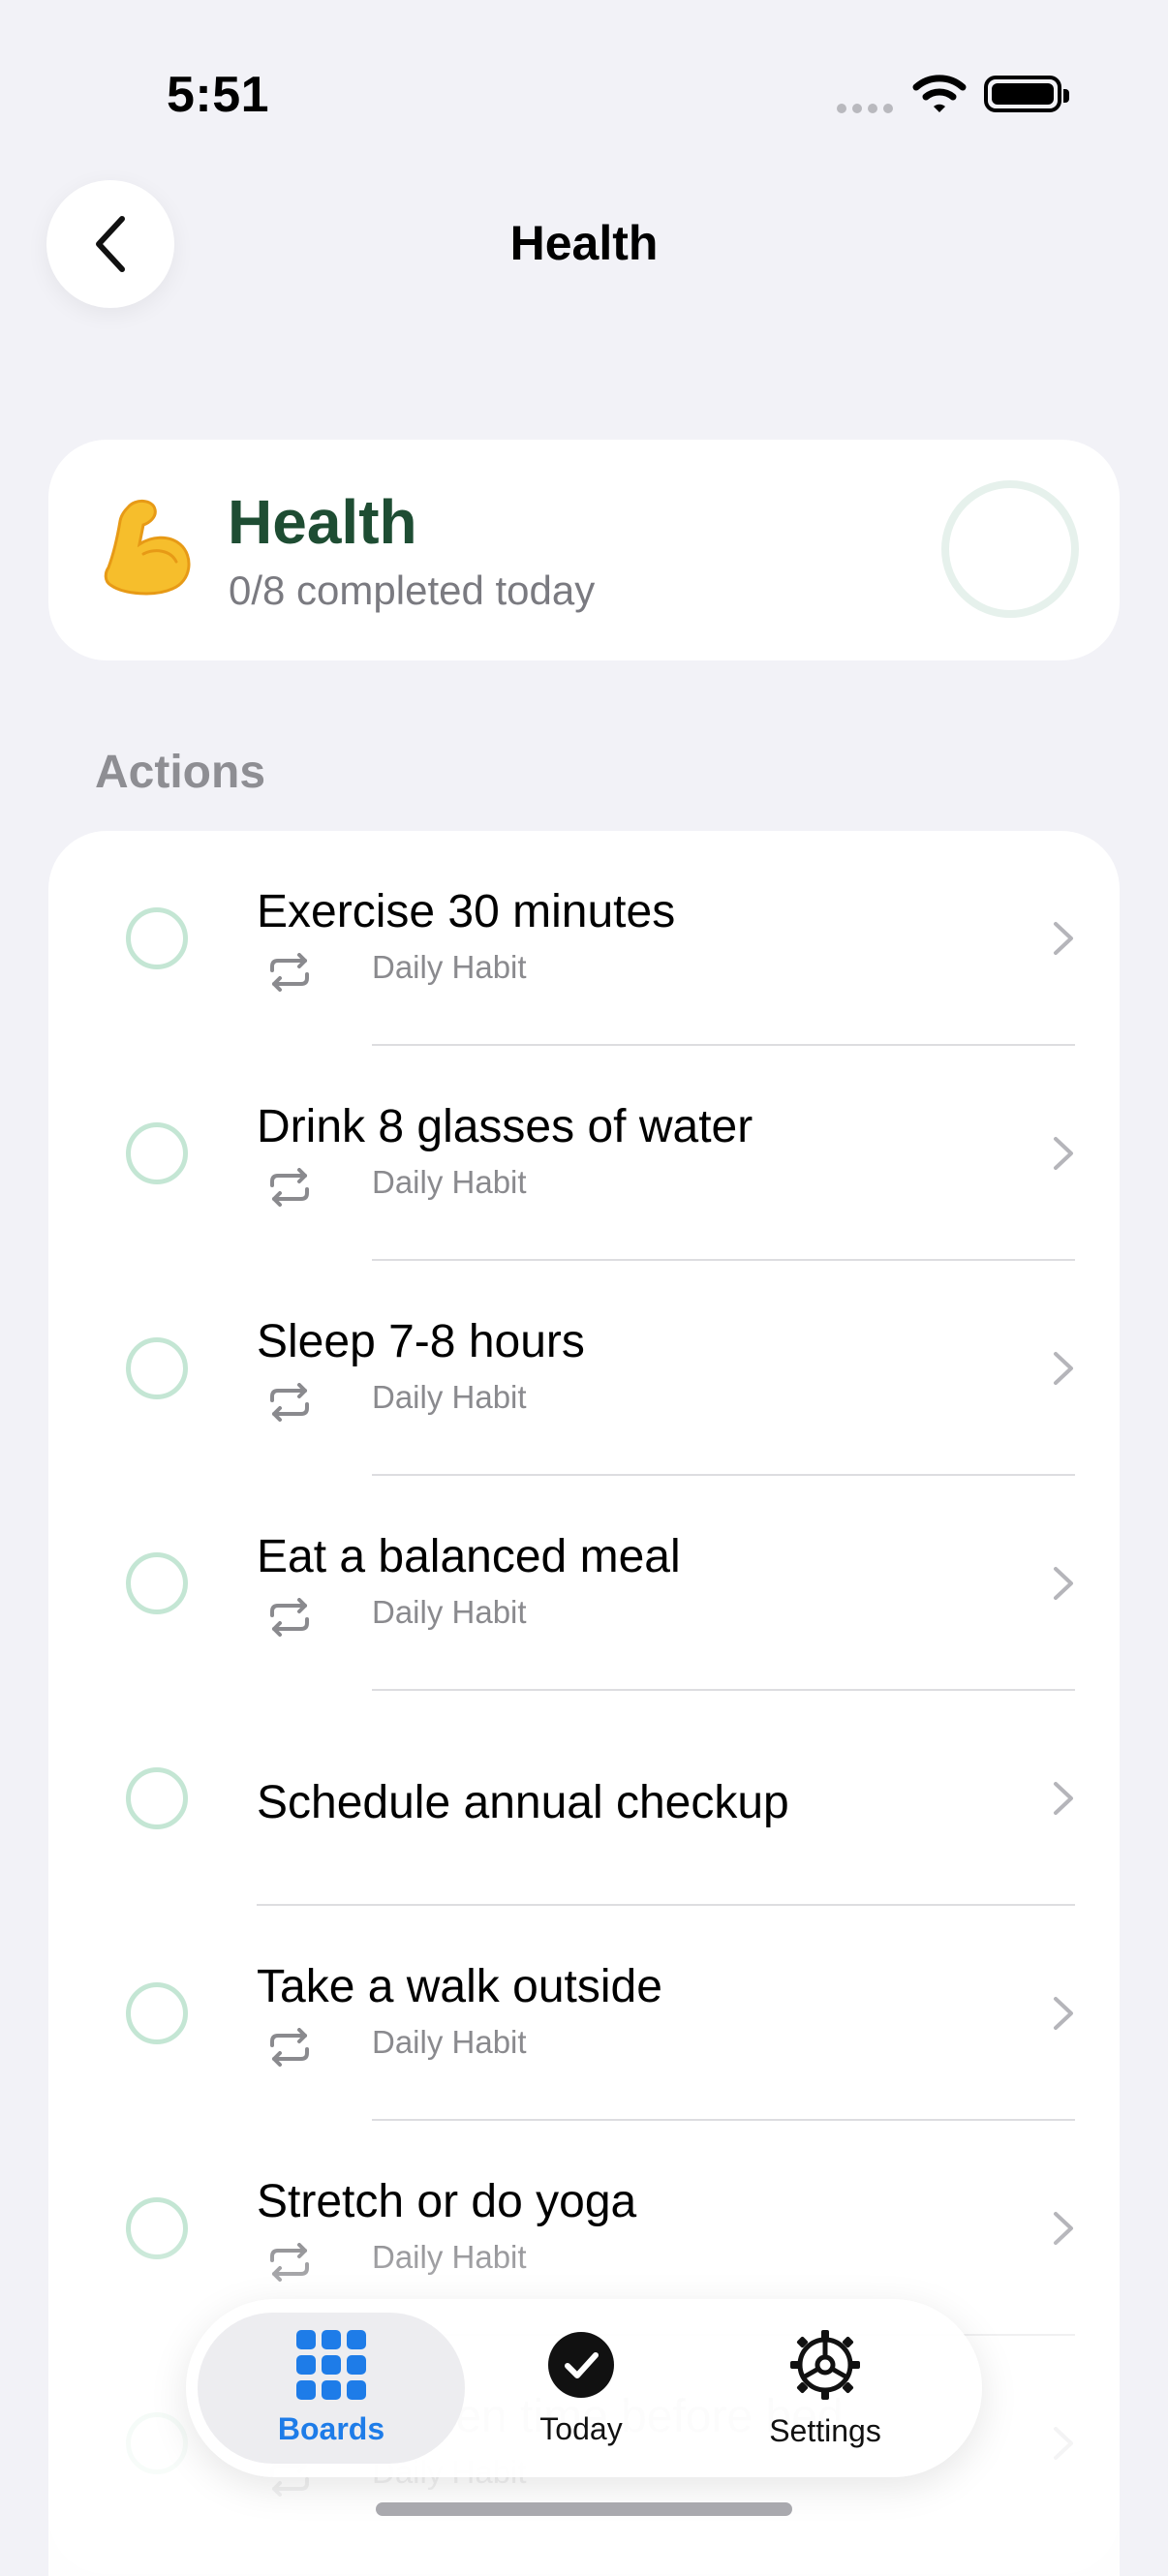  What do you see at coordinates (331, 2428) in the screenshot?
I see `tab-label: Boards` at bounding box center [331, 2428].